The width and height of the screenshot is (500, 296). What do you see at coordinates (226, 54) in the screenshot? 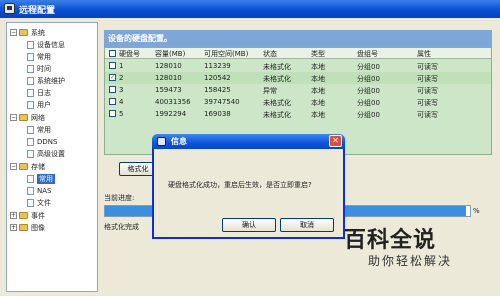
I see `column-header: 可用空间(MB)` at bounding box center [226, 54].